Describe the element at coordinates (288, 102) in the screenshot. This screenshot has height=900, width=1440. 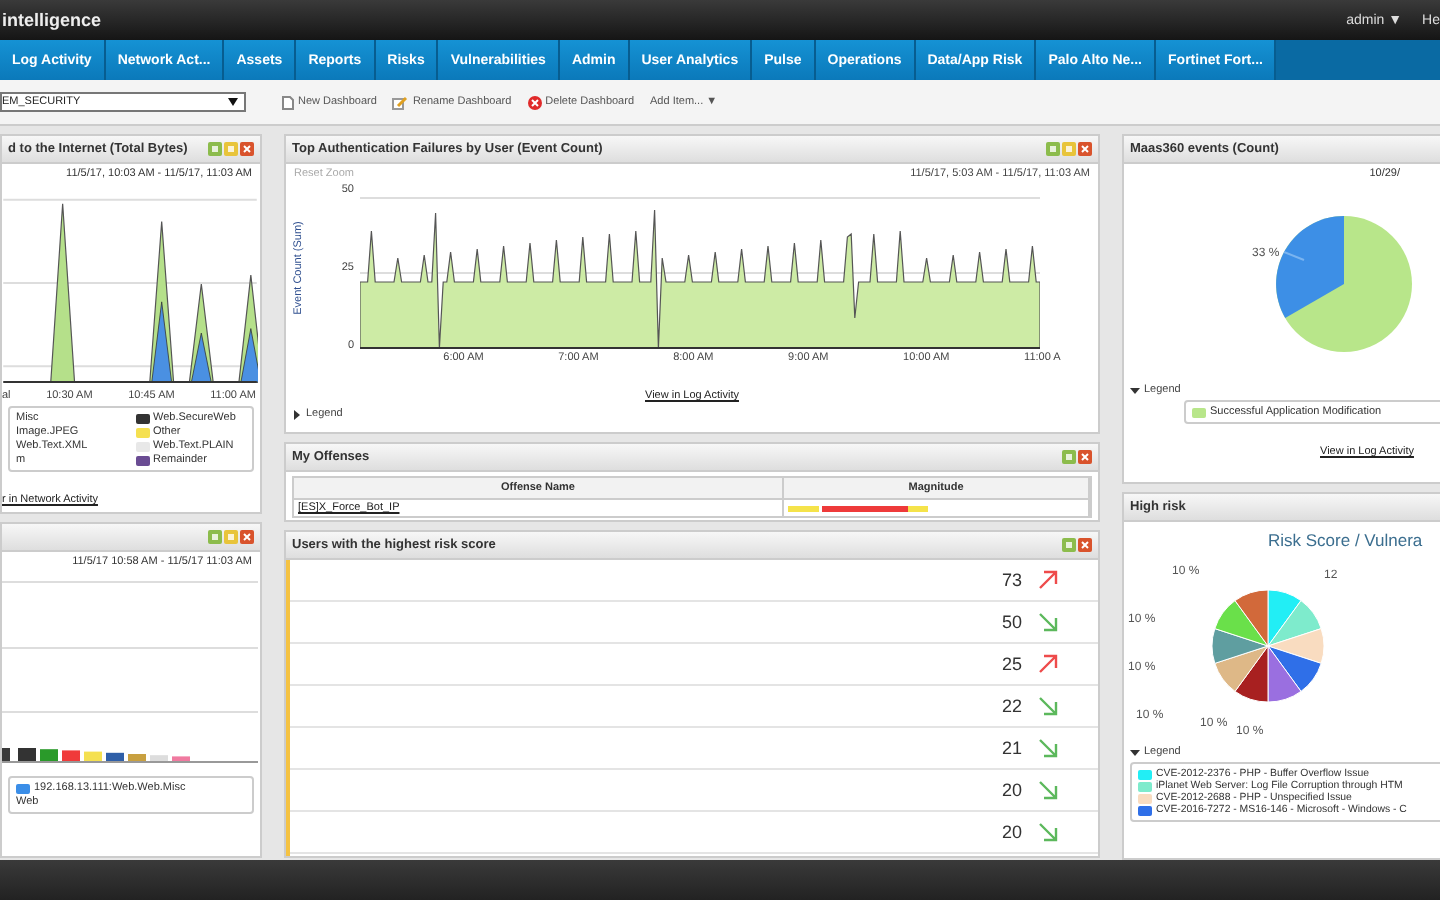
I see `page-icon` at that location.